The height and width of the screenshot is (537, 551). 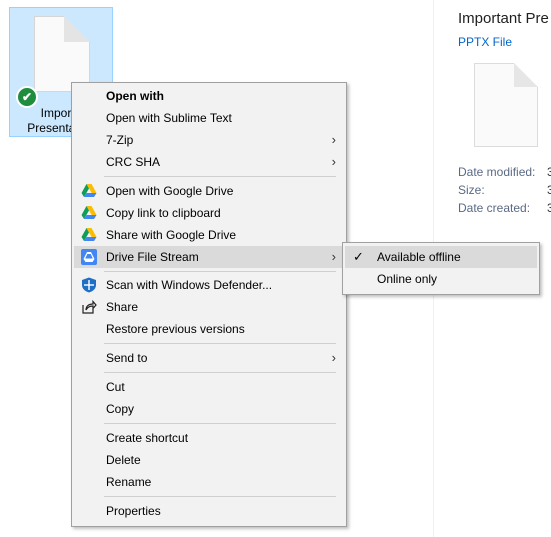 What do you see at coordinates (209, 162) in the screenshot?
I see `menu-item-crc-sha: CRC SHA ›` at bounding box center [209, 162].